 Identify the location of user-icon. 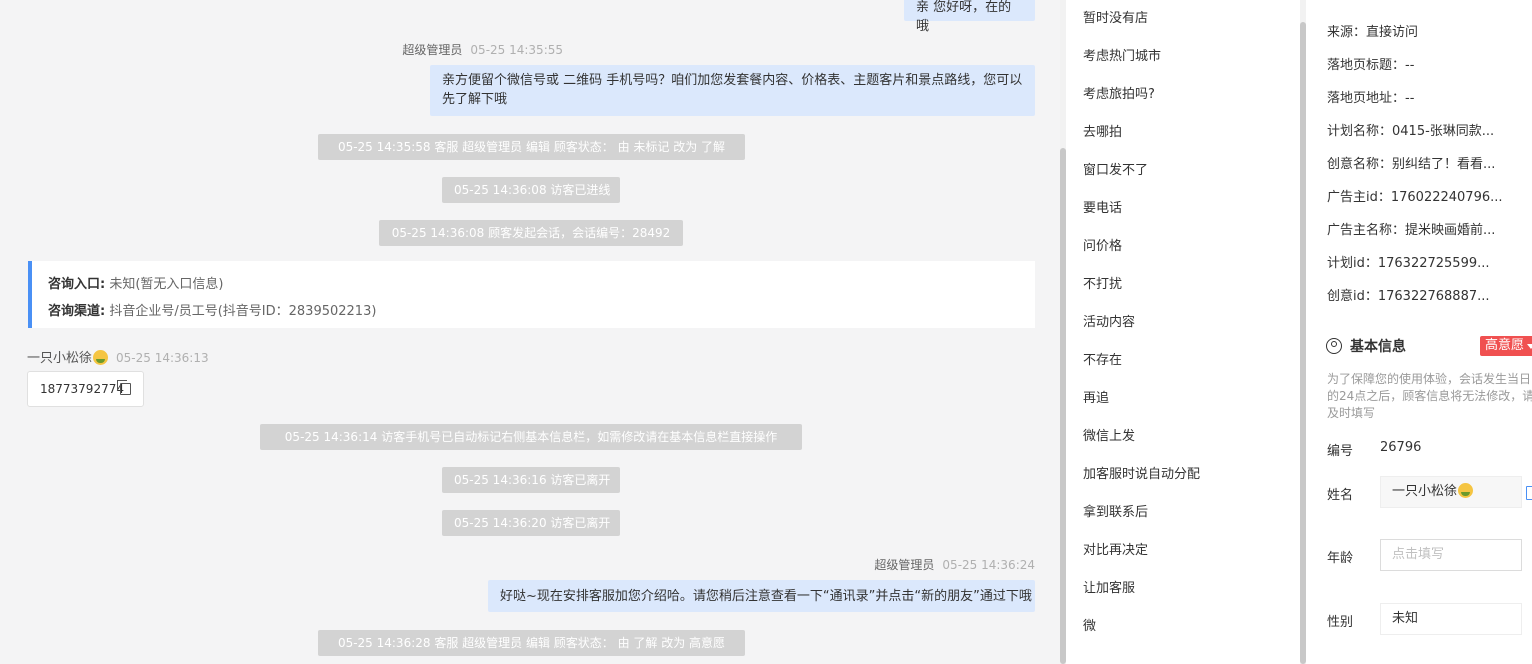
(1334, 346).